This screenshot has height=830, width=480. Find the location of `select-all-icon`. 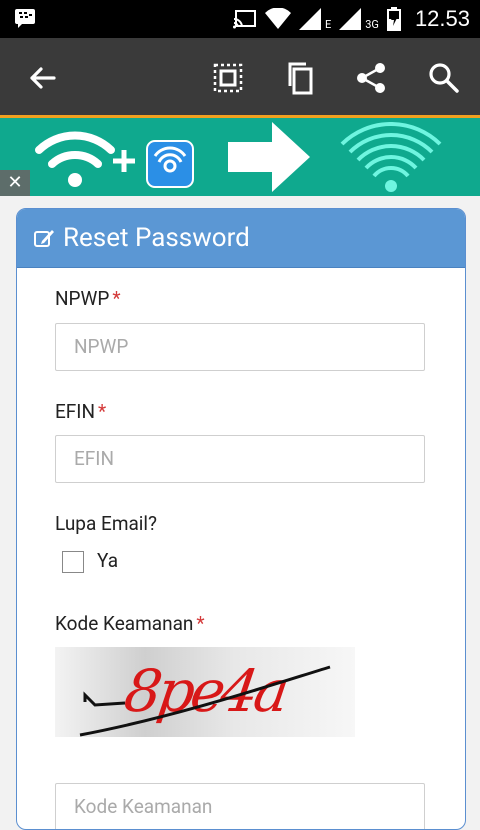

select-all-icon is located at coordinates (228, 78).